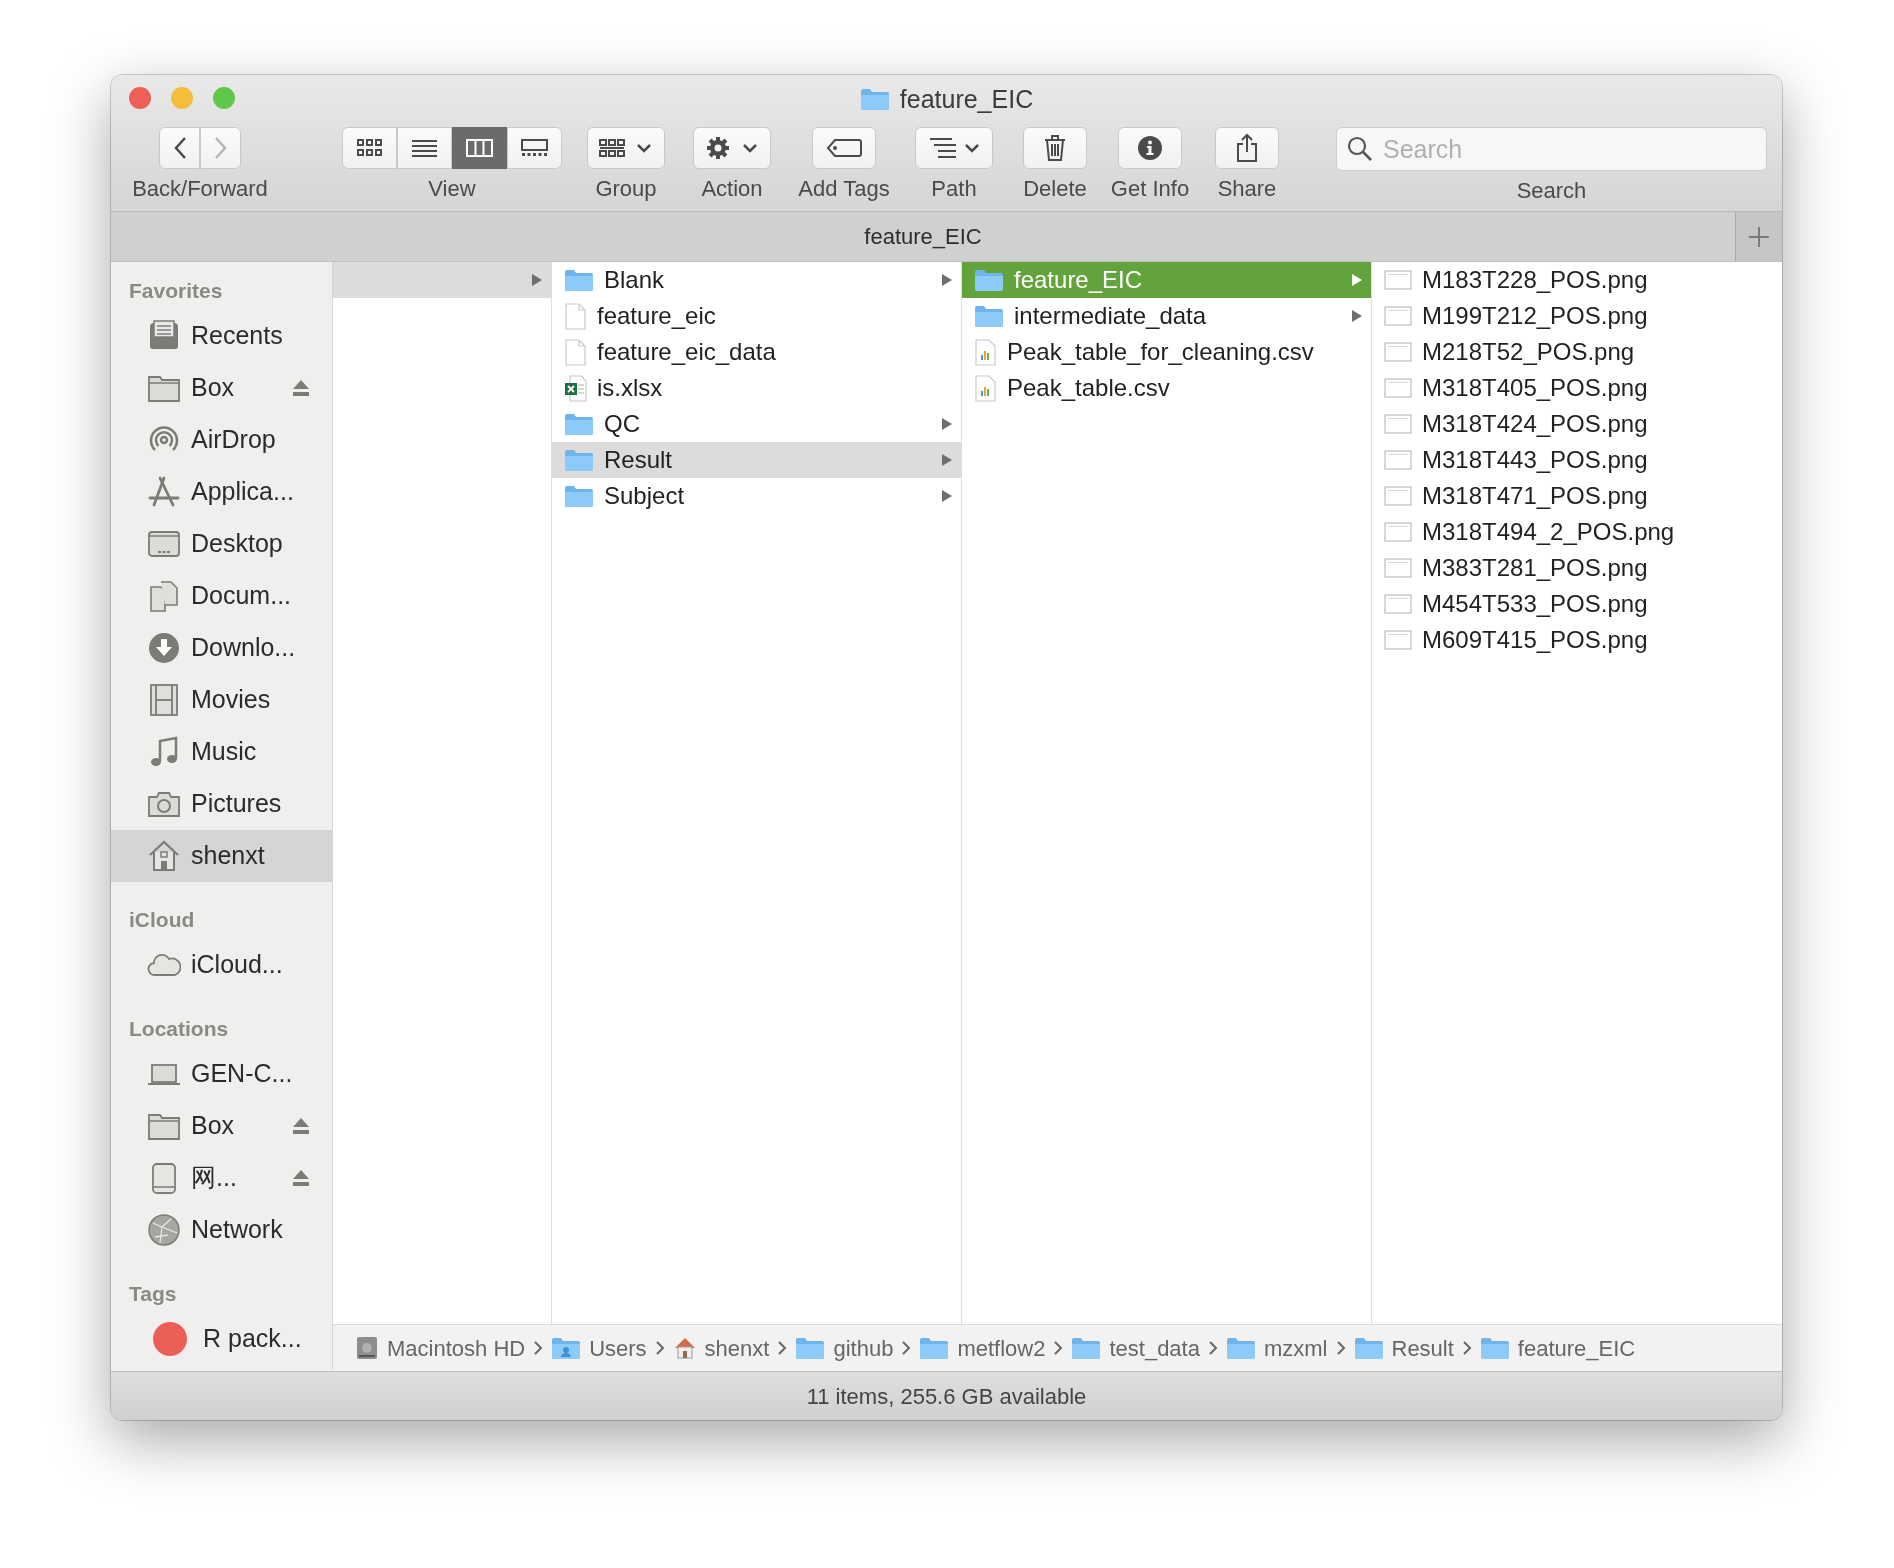  I want to click on gallery-view-button, so click(534, 148).